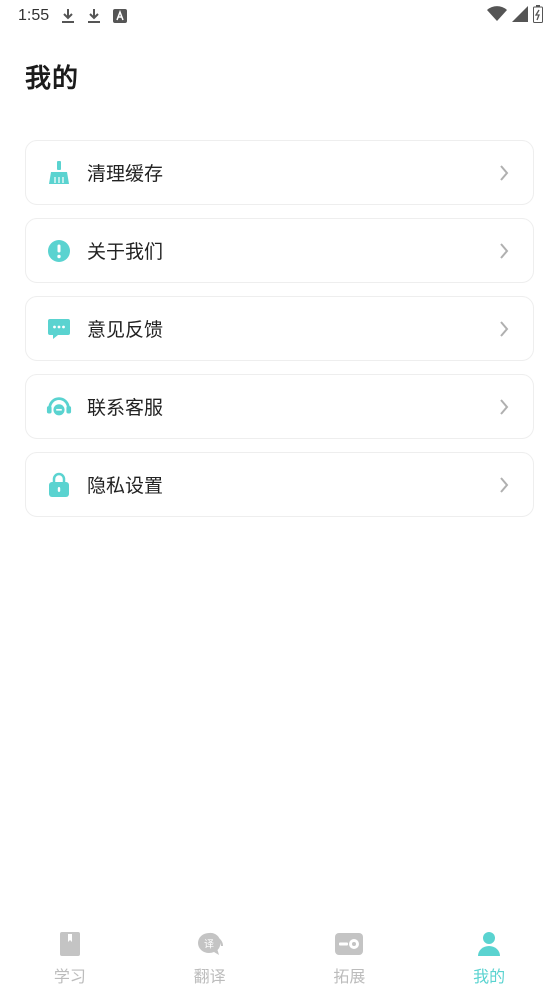 This screenshot has height=993, width=559. Describe the element at coordinates (59, 329) in the screenshot. I see `feedback-chat-icon` at that location.